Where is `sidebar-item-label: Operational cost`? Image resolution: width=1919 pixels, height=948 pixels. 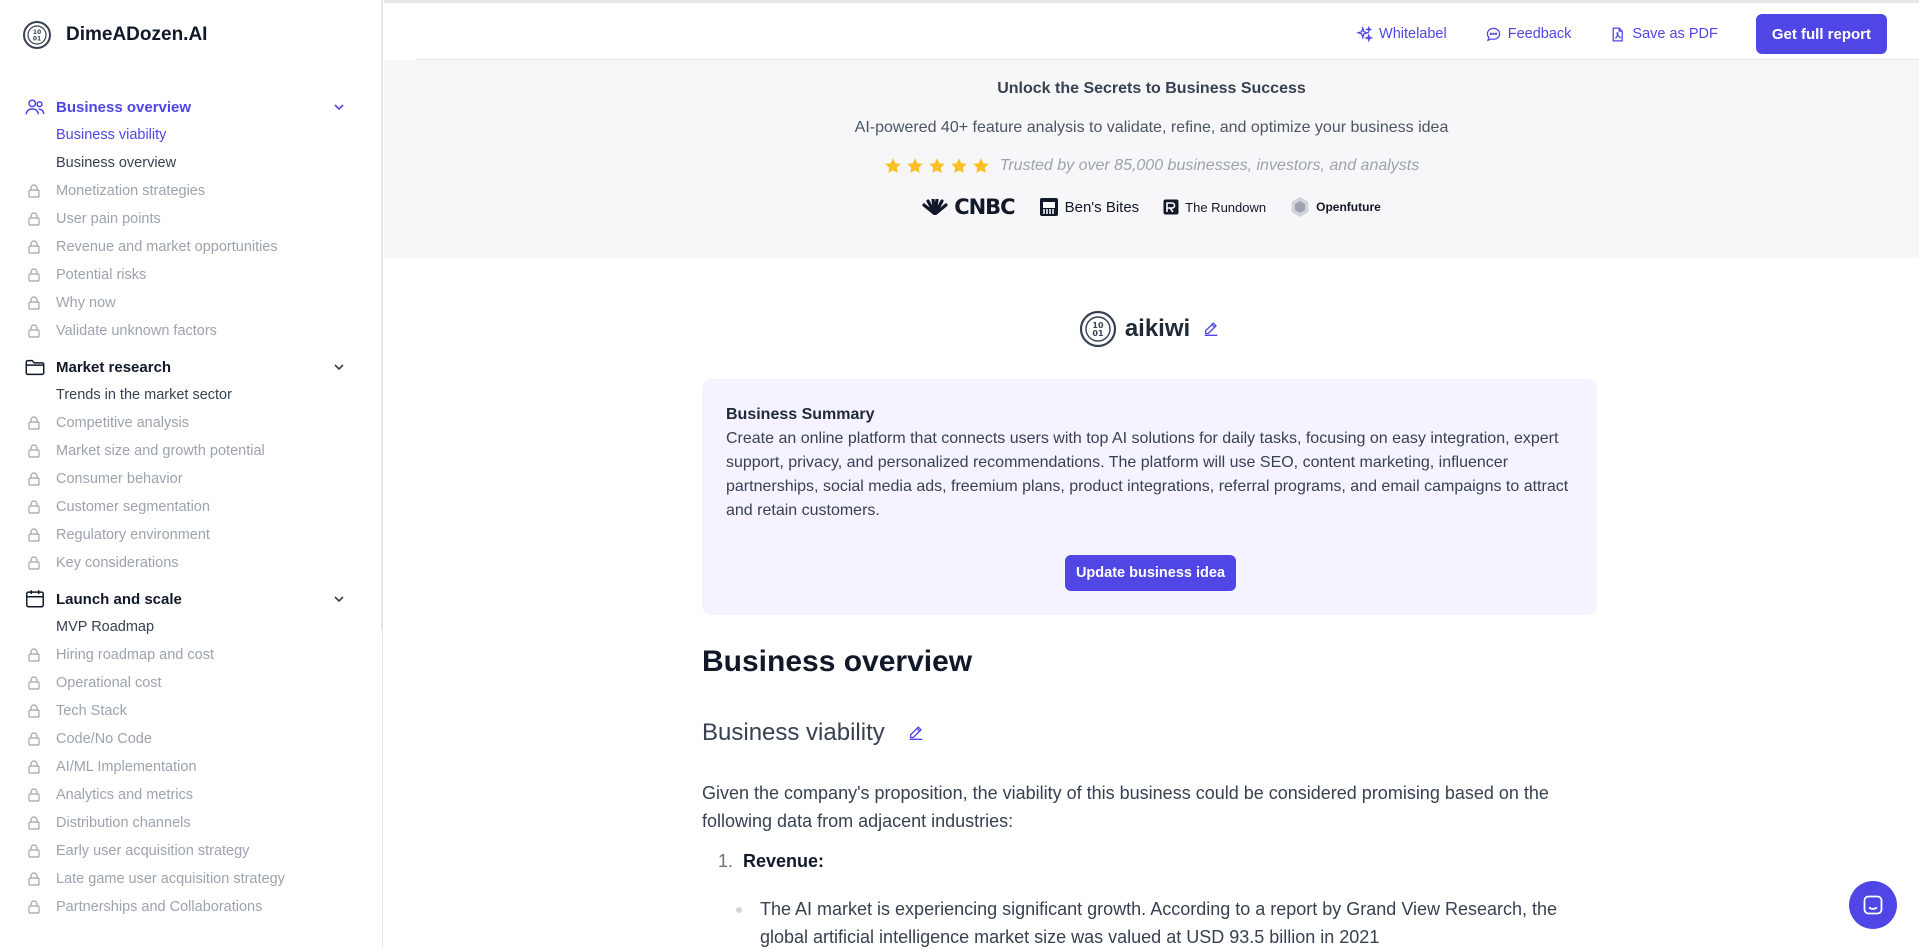
sidebar-item-label: Operational cost is located at coordinates (109, 683).